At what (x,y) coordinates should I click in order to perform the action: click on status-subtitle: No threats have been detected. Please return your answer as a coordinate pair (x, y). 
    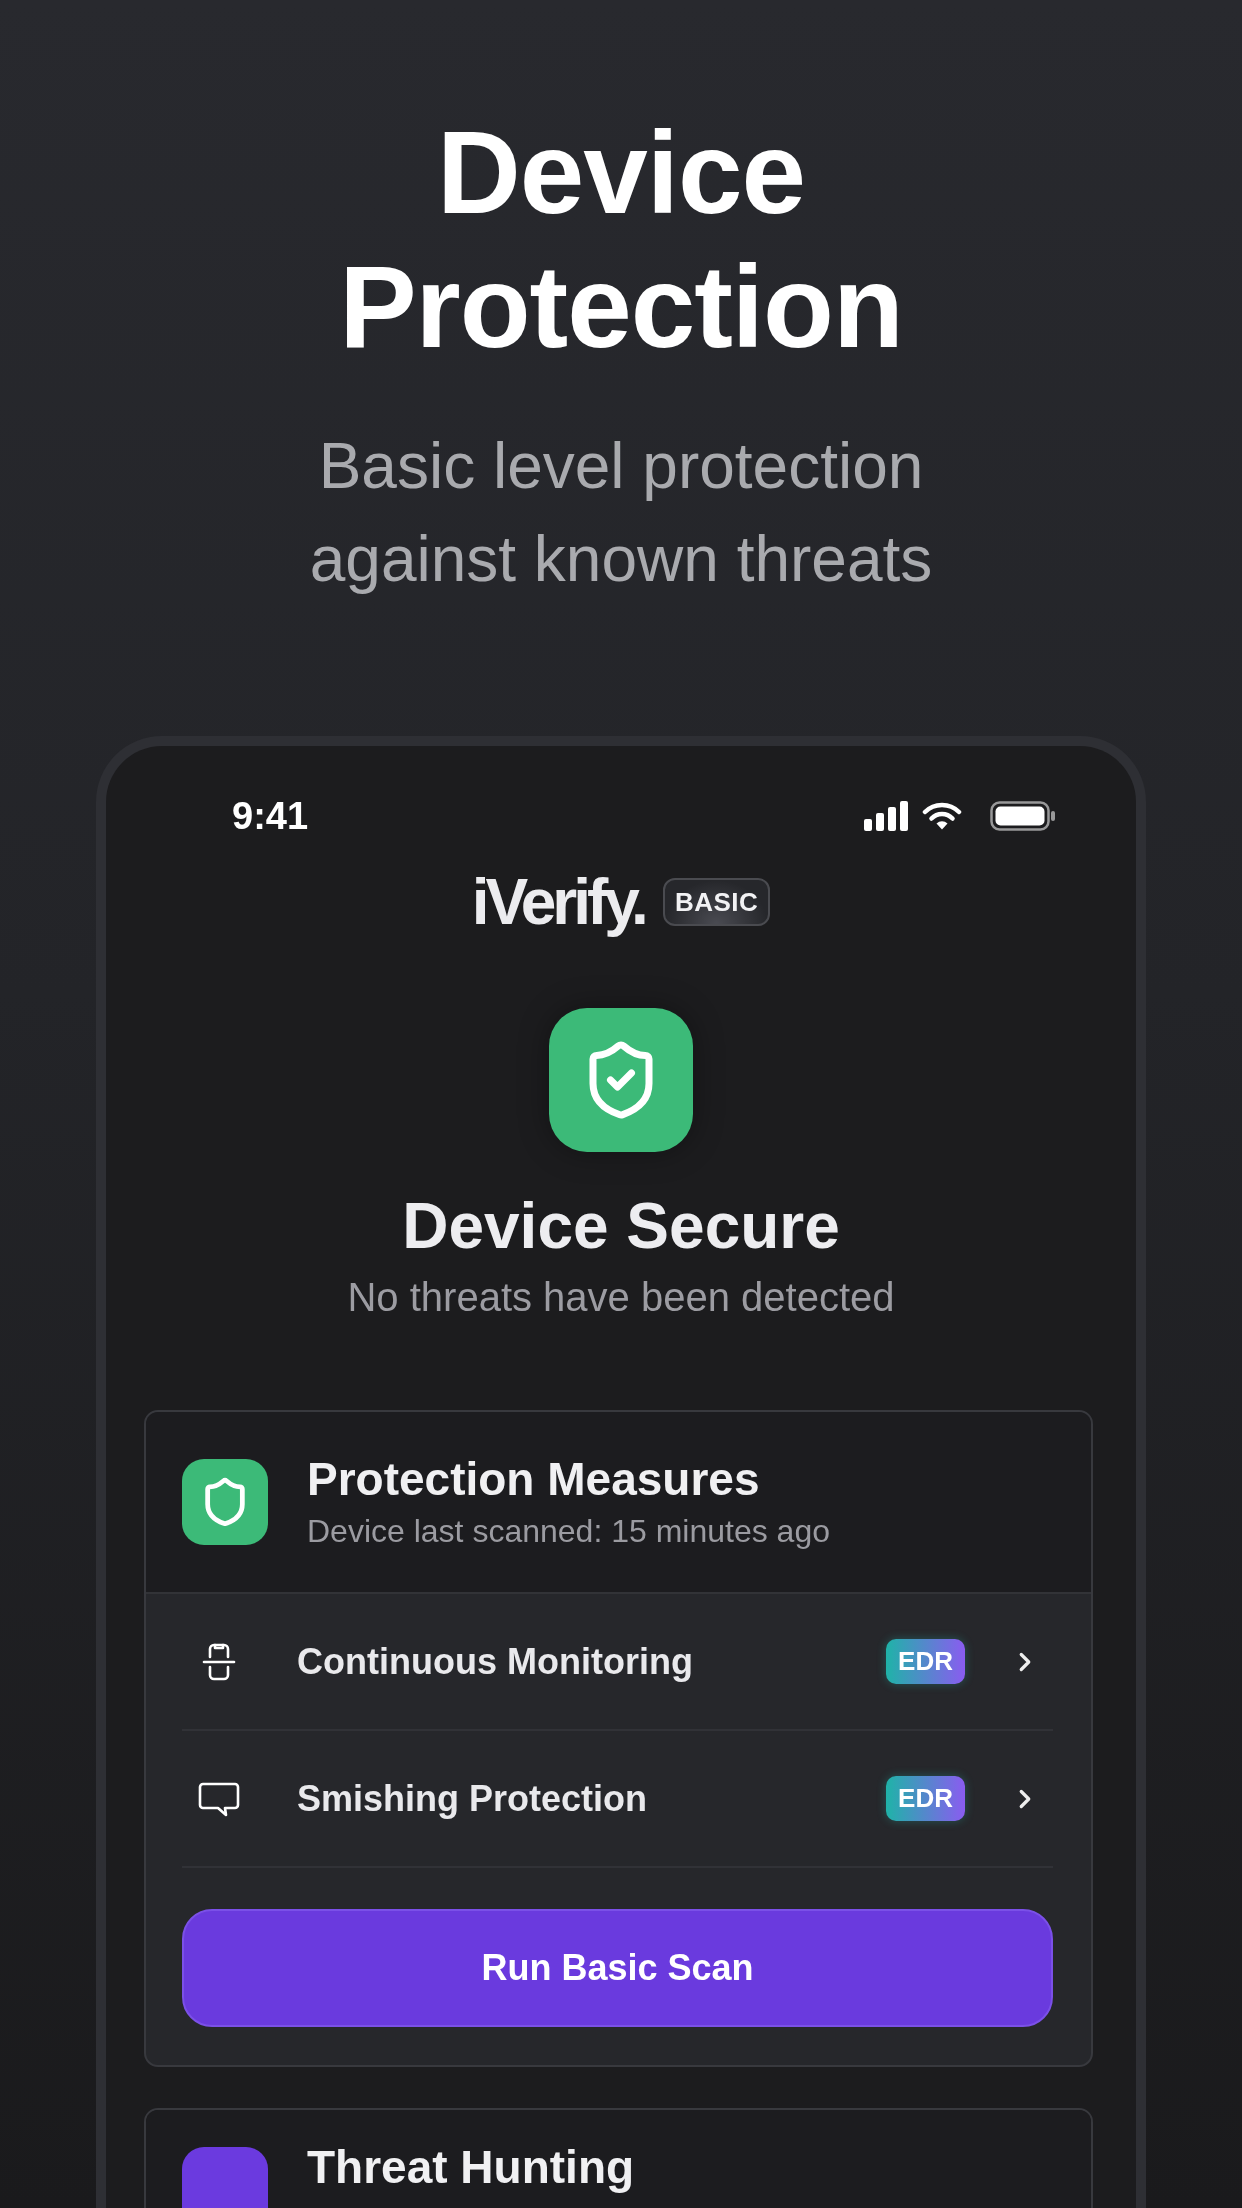
    Looking at the image, I should click on (621, 1297).